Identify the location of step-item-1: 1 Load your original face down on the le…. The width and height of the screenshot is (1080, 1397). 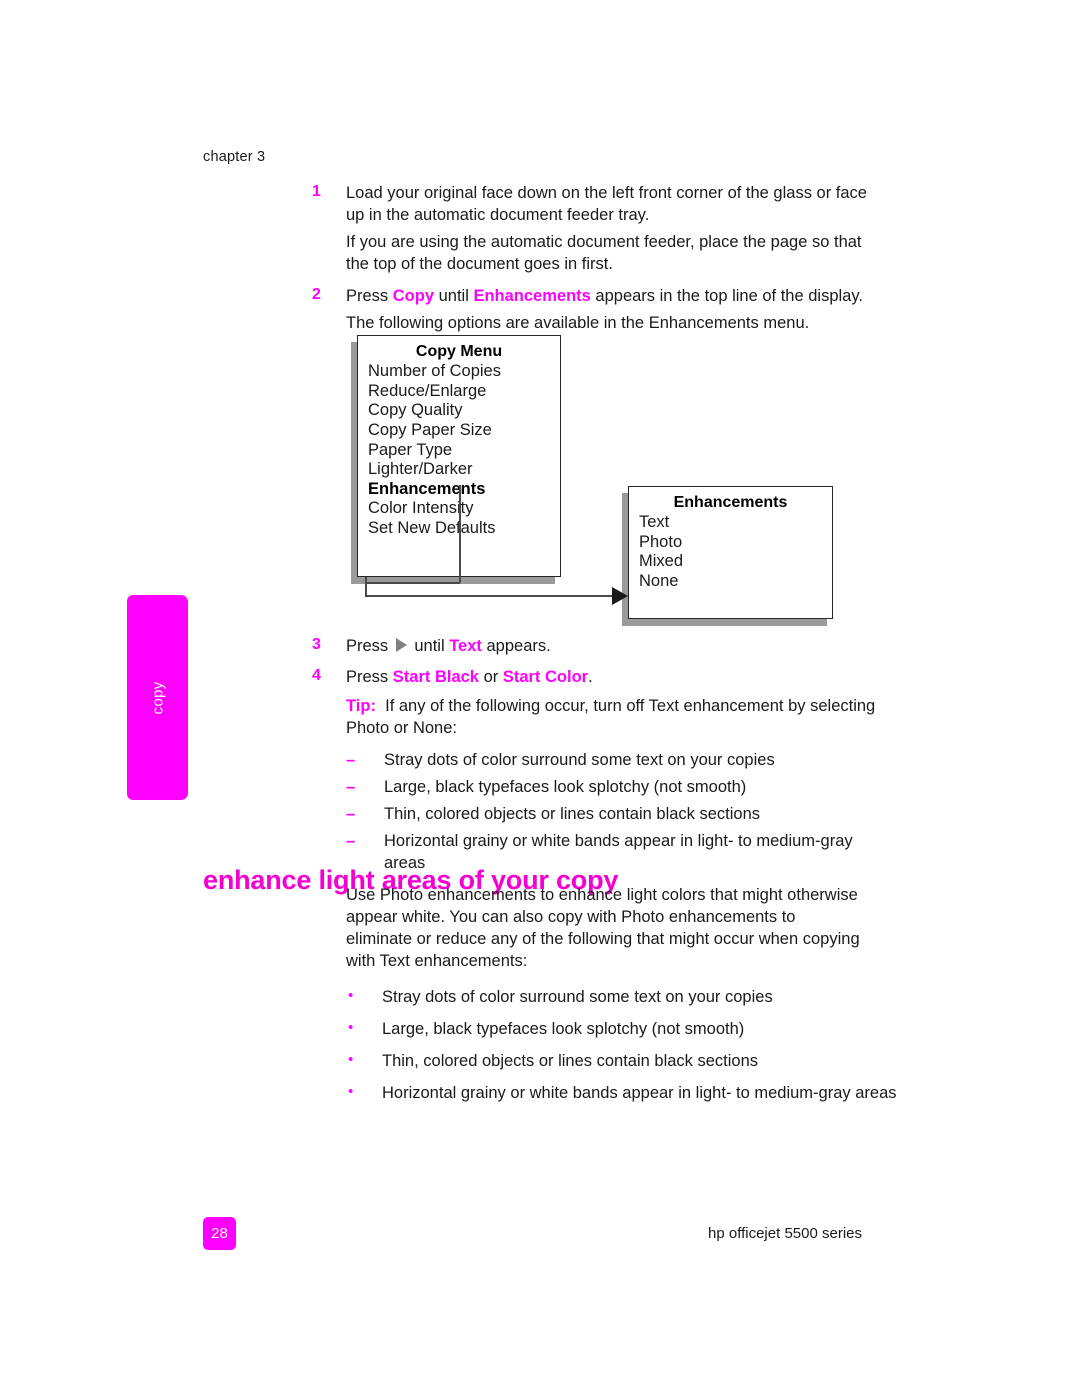
(597, 229).